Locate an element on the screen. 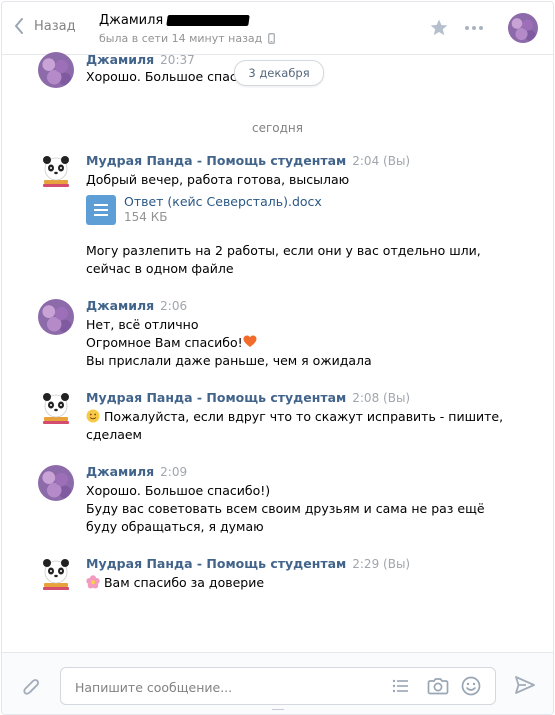  message-text: Нет, всё отлично is located at coordinates (142, 324).